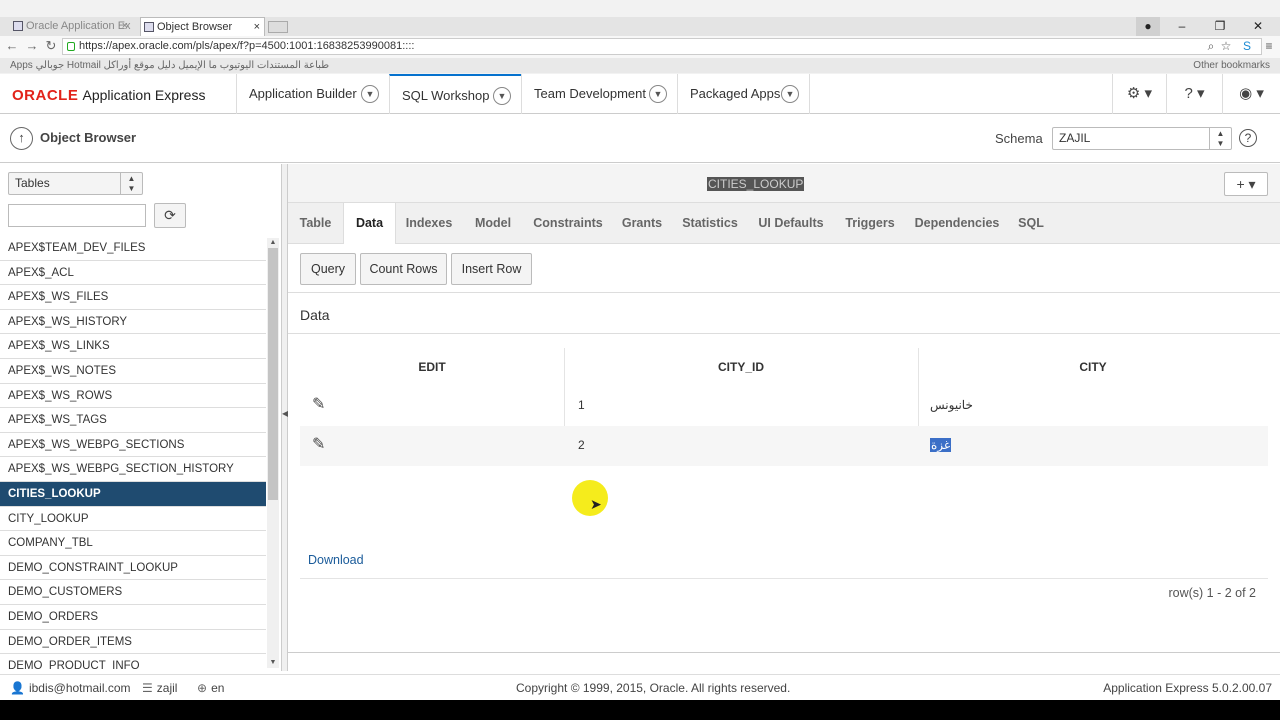 This screenshot has width=1280, height=720. Describe the element at coordinates (328, 269) in the screenshot. I see `query-button: Query` at that location.